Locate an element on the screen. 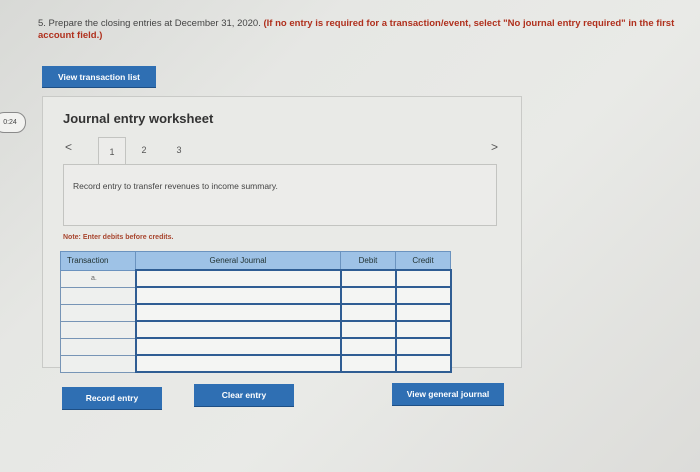  header-transaction: Transaction is located at coordinates (98, 261).